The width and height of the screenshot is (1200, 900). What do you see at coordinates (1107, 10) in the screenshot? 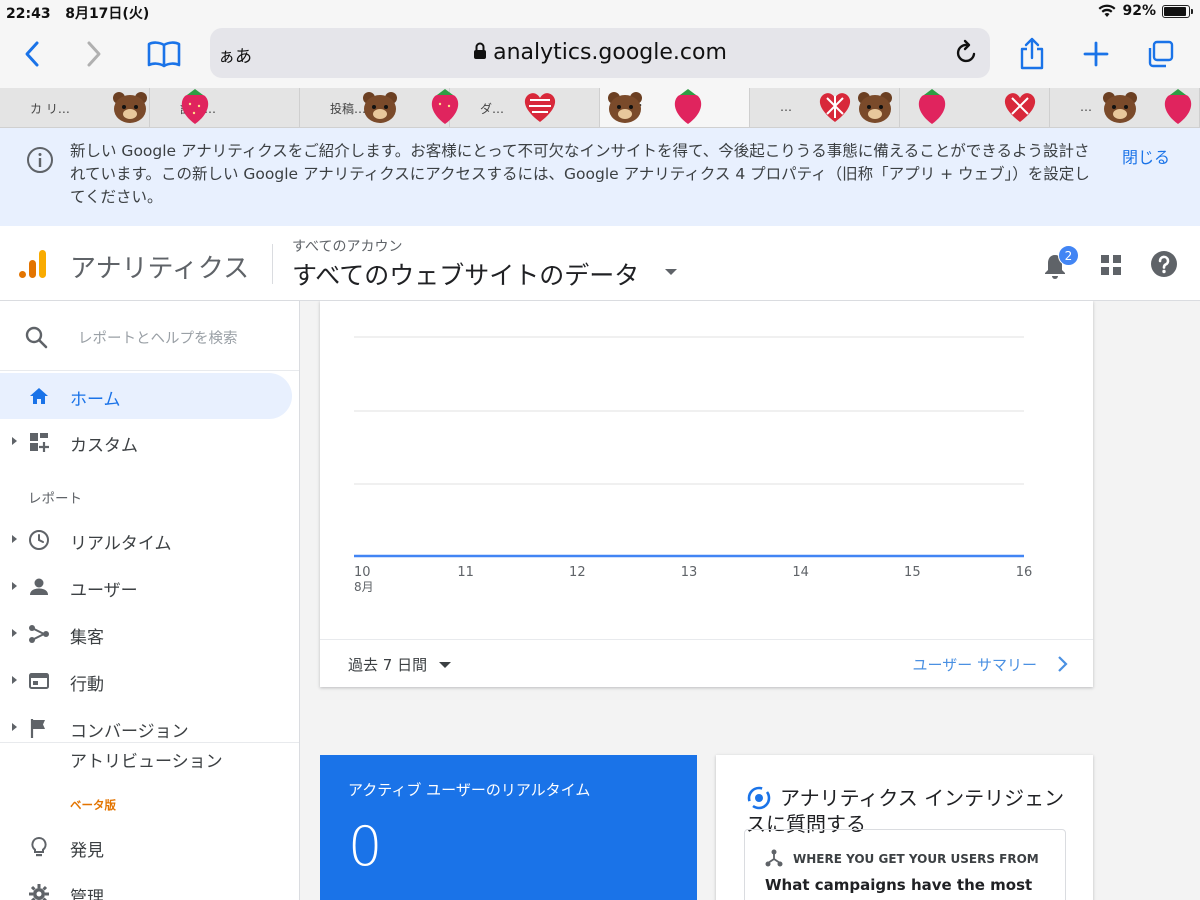
I see `wifi-icon` at bounding box center [1107, 10].